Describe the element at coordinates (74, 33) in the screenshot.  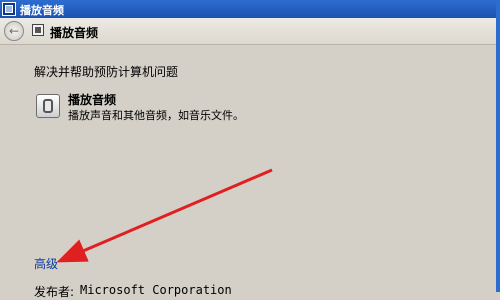
I see `nav-title: 播放音频` at that location.